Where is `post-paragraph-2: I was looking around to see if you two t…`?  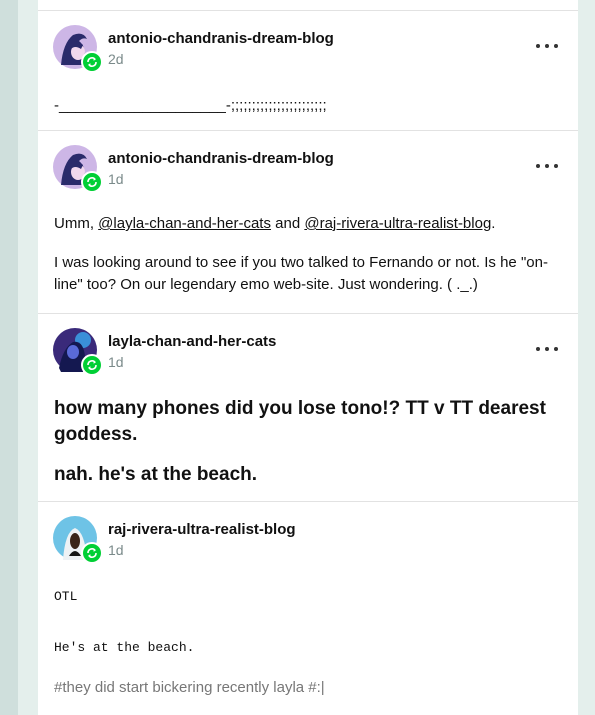
post-paragraph-2: I was looking around to see if you two t… is located at coordinates (301, 273).